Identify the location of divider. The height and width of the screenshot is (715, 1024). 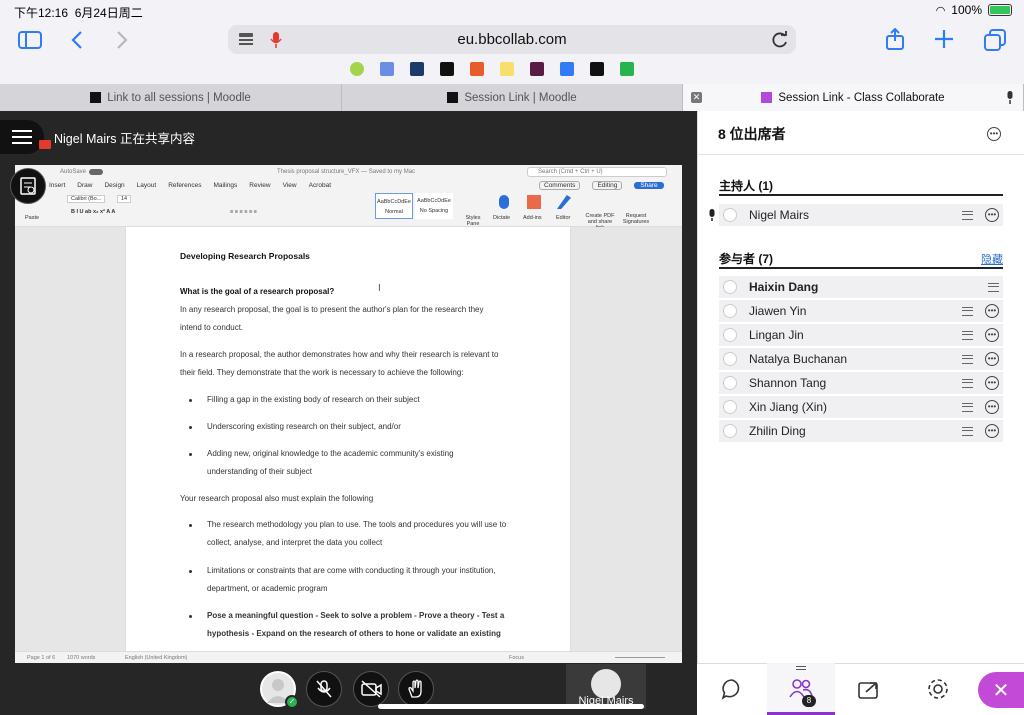
(860, 154).